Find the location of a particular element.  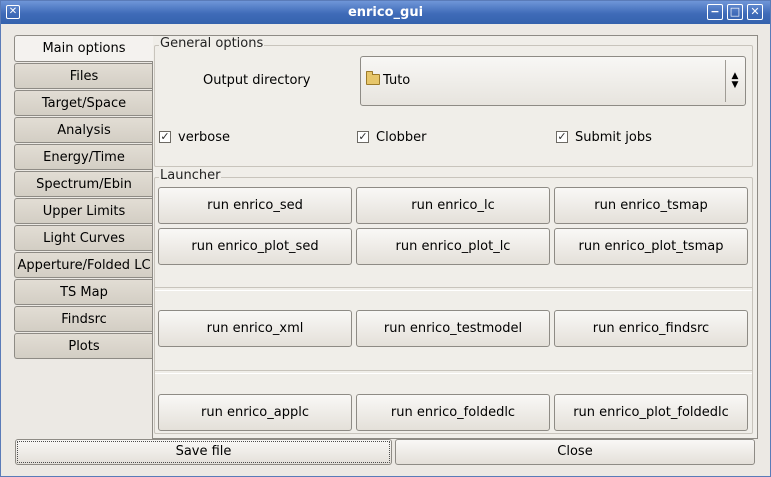

submit-jobs-label: Submit jobs is located at coordinates (613, 137).